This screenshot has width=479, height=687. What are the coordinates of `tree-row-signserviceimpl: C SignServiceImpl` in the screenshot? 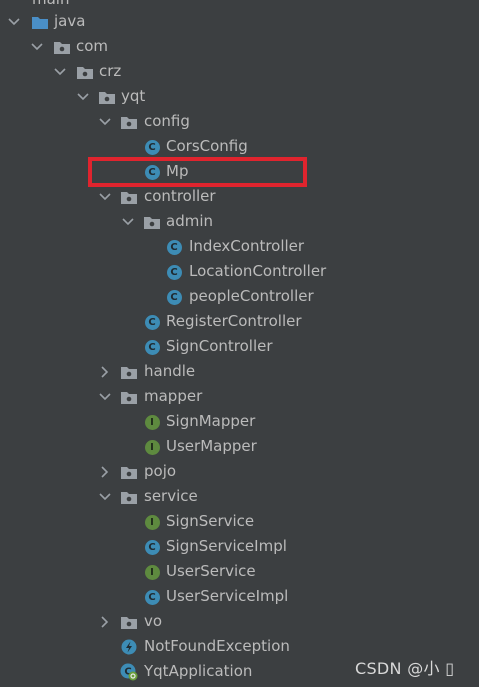 It's located at (239, 546).